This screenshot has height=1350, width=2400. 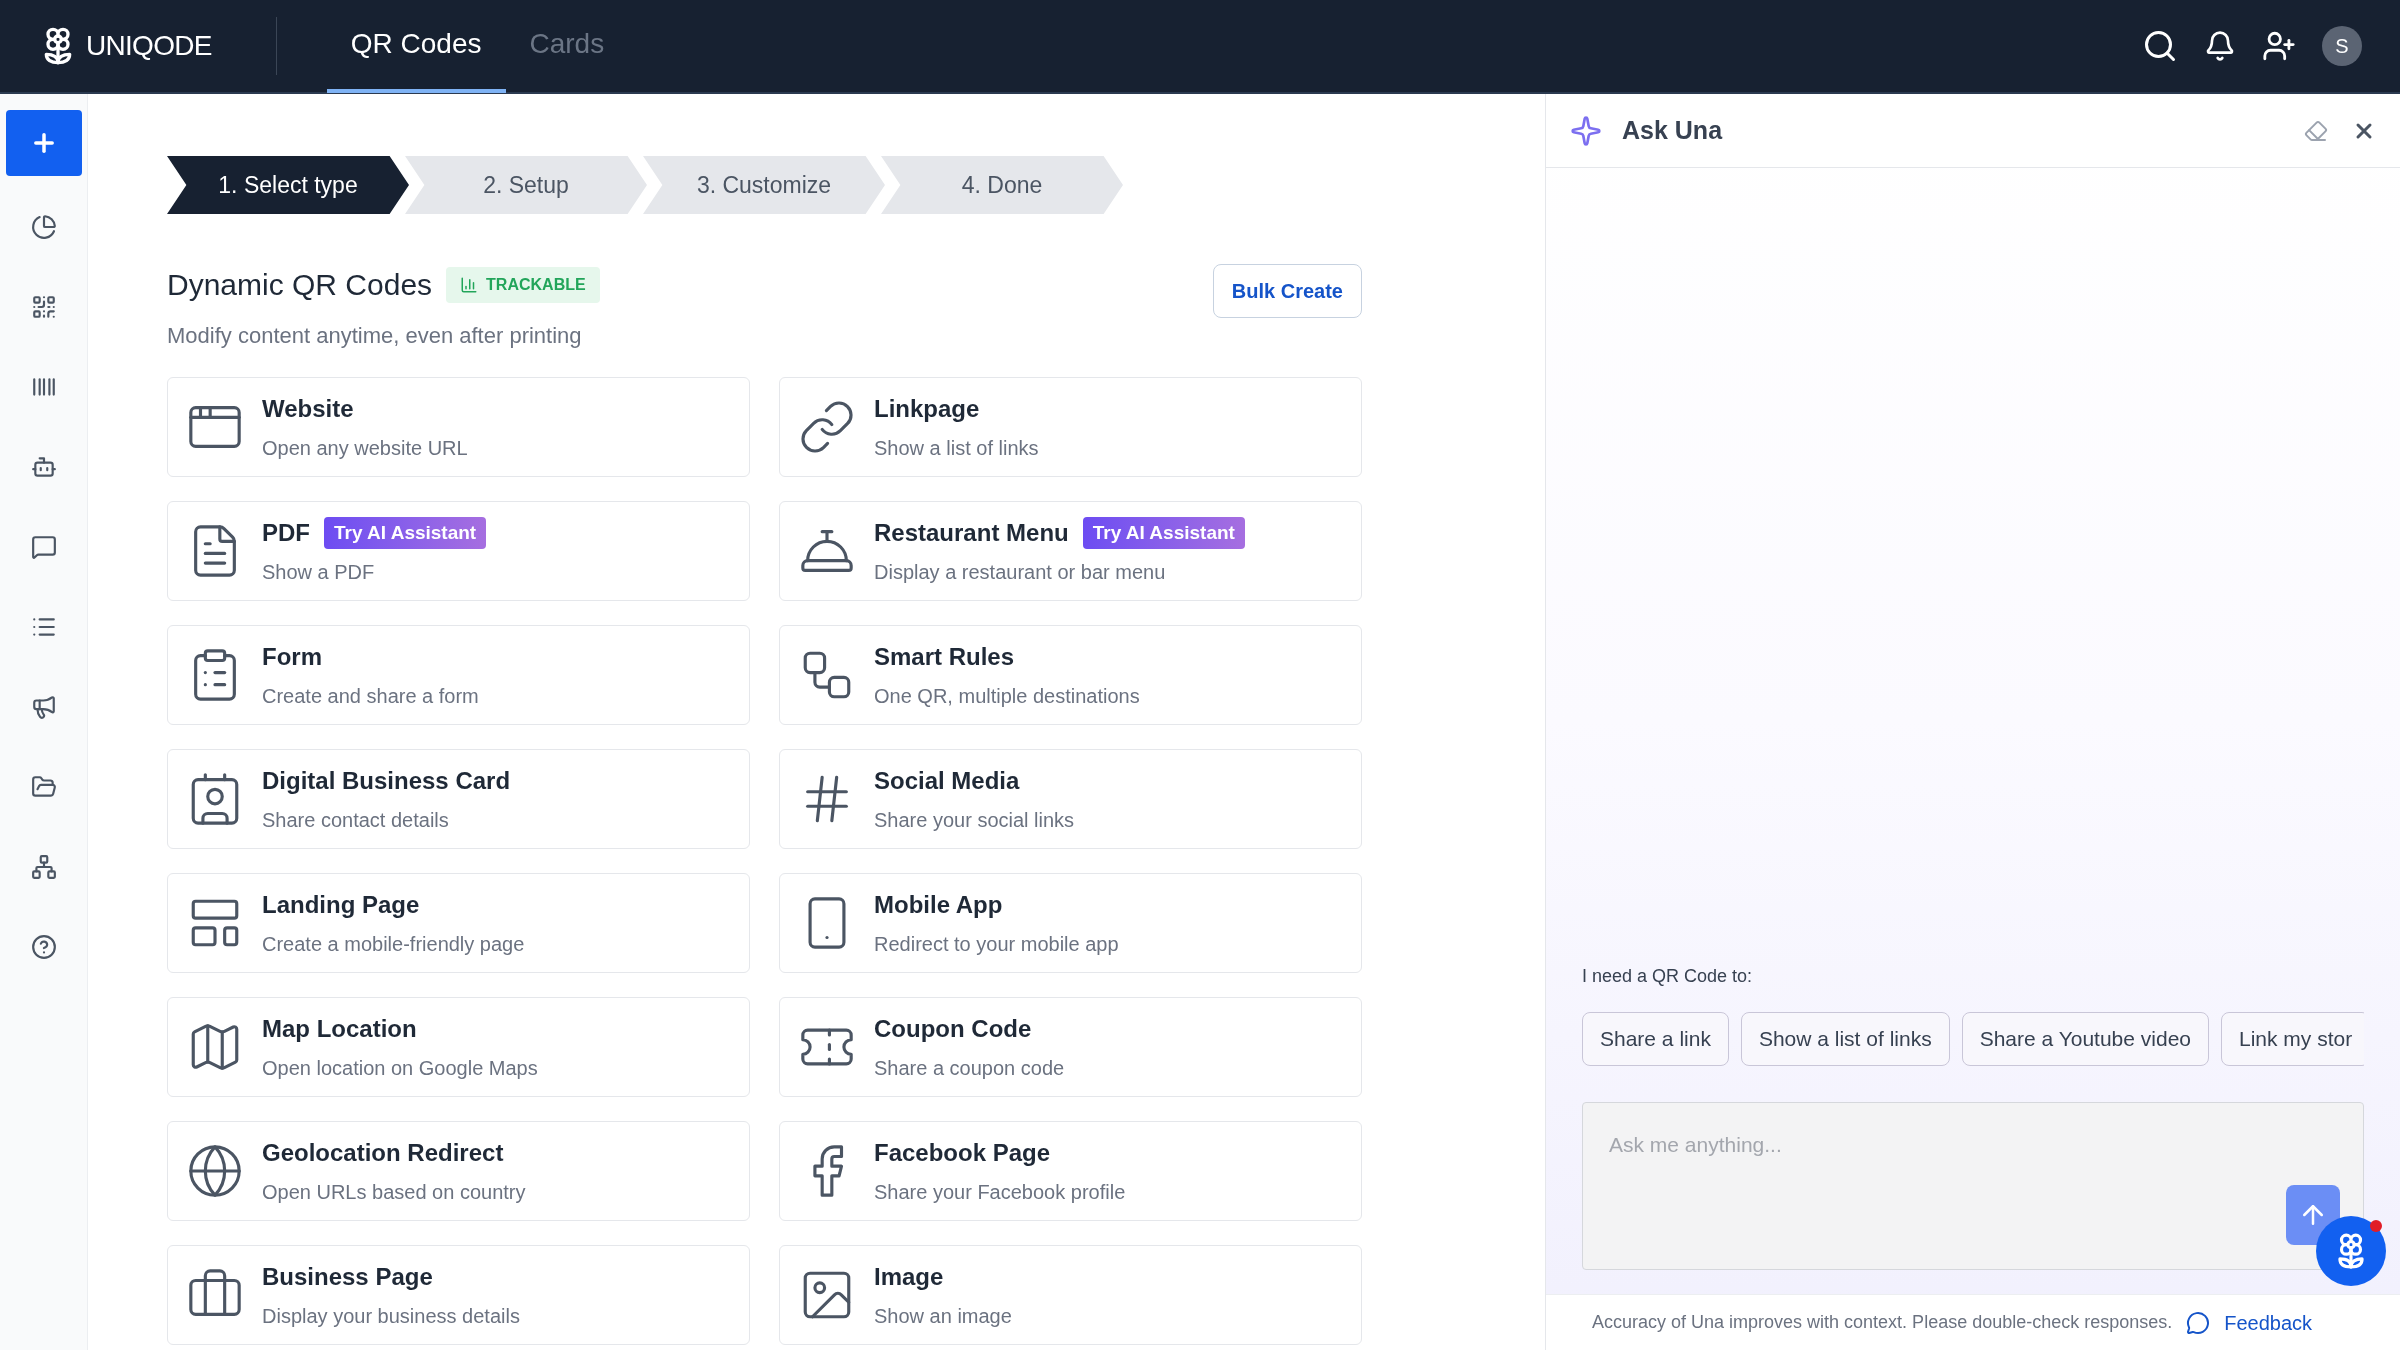 What do you see at coordinates (2198, 1322) in the screenshot?
I see `speech-bubble-icon` at bounding box center [2198, 1322].